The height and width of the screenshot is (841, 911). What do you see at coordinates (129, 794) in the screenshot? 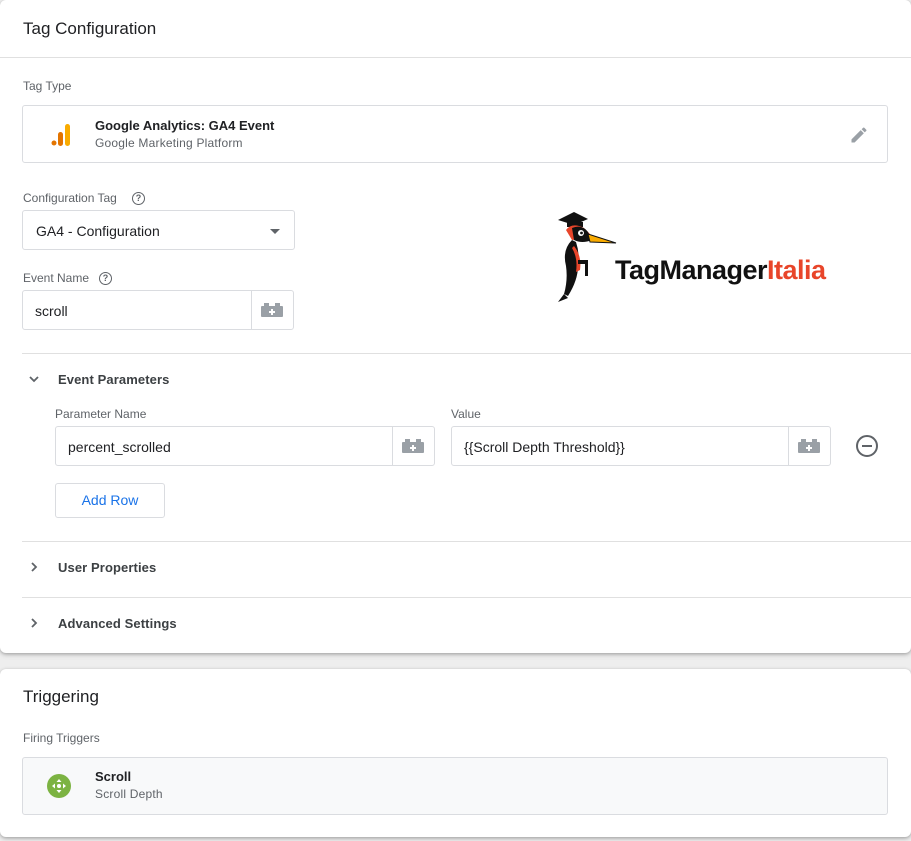
I see `trigger-type: Scroll Depth` at bounding box center [129, 794].